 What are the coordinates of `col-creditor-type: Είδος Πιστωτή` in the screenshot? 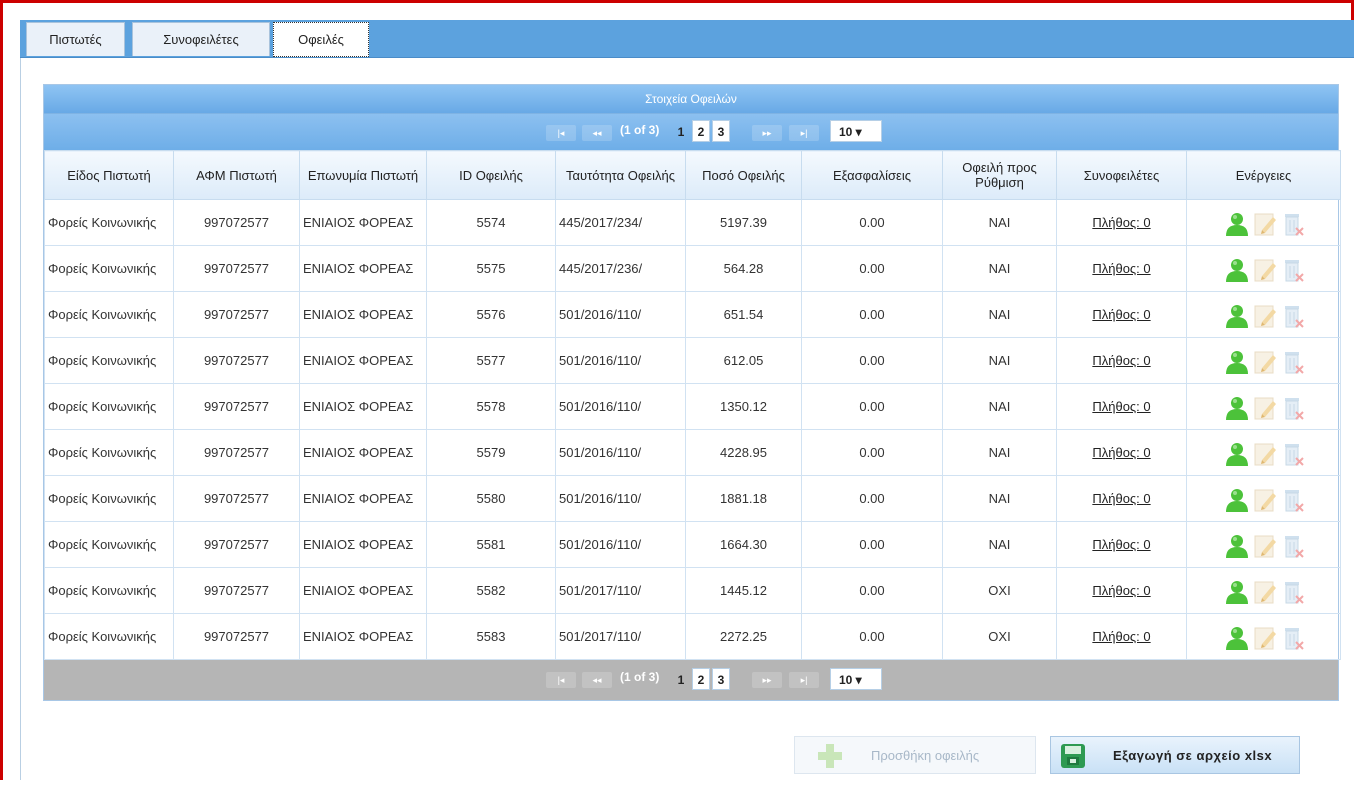 It's located at (109, 175).